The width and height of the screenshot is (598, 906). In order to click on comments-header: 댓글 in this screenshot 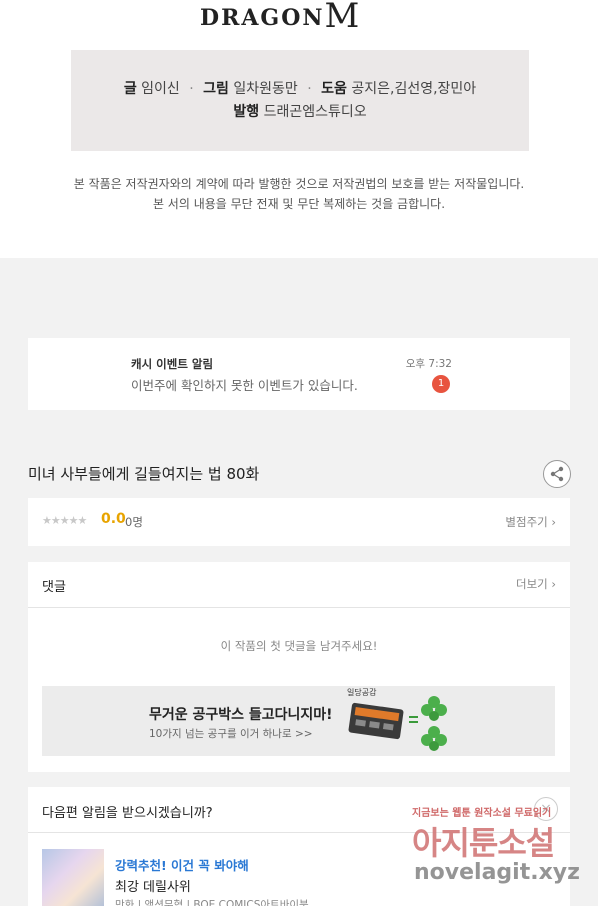, I will do `click(54, 587)`.